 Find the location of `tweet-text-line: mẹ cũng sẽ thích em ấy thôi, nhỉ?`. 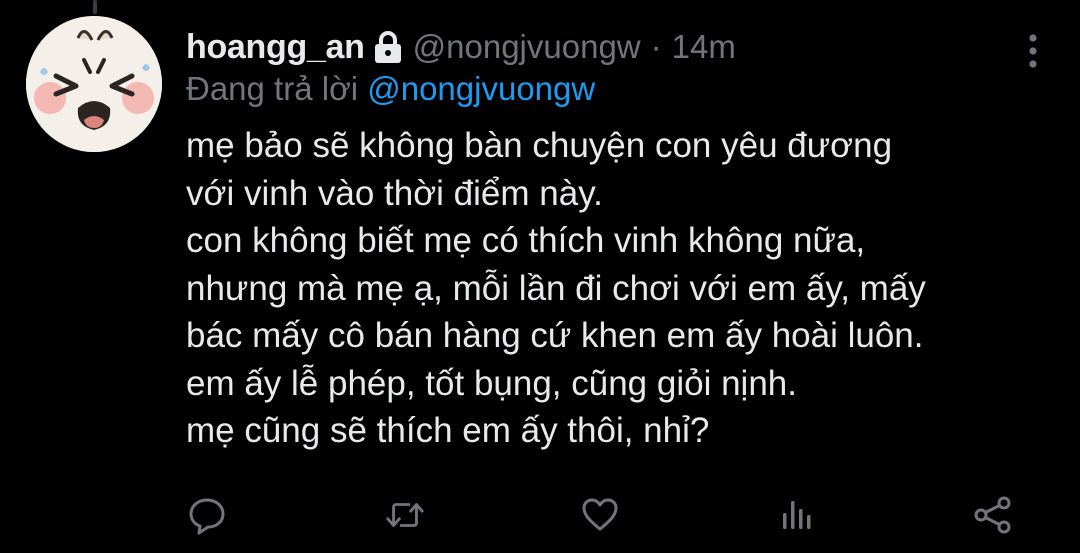

tweet-text-line: mẹ cũng sẽ thích em ấy thôi, nhỉ? is located at coordinates (448, 430).